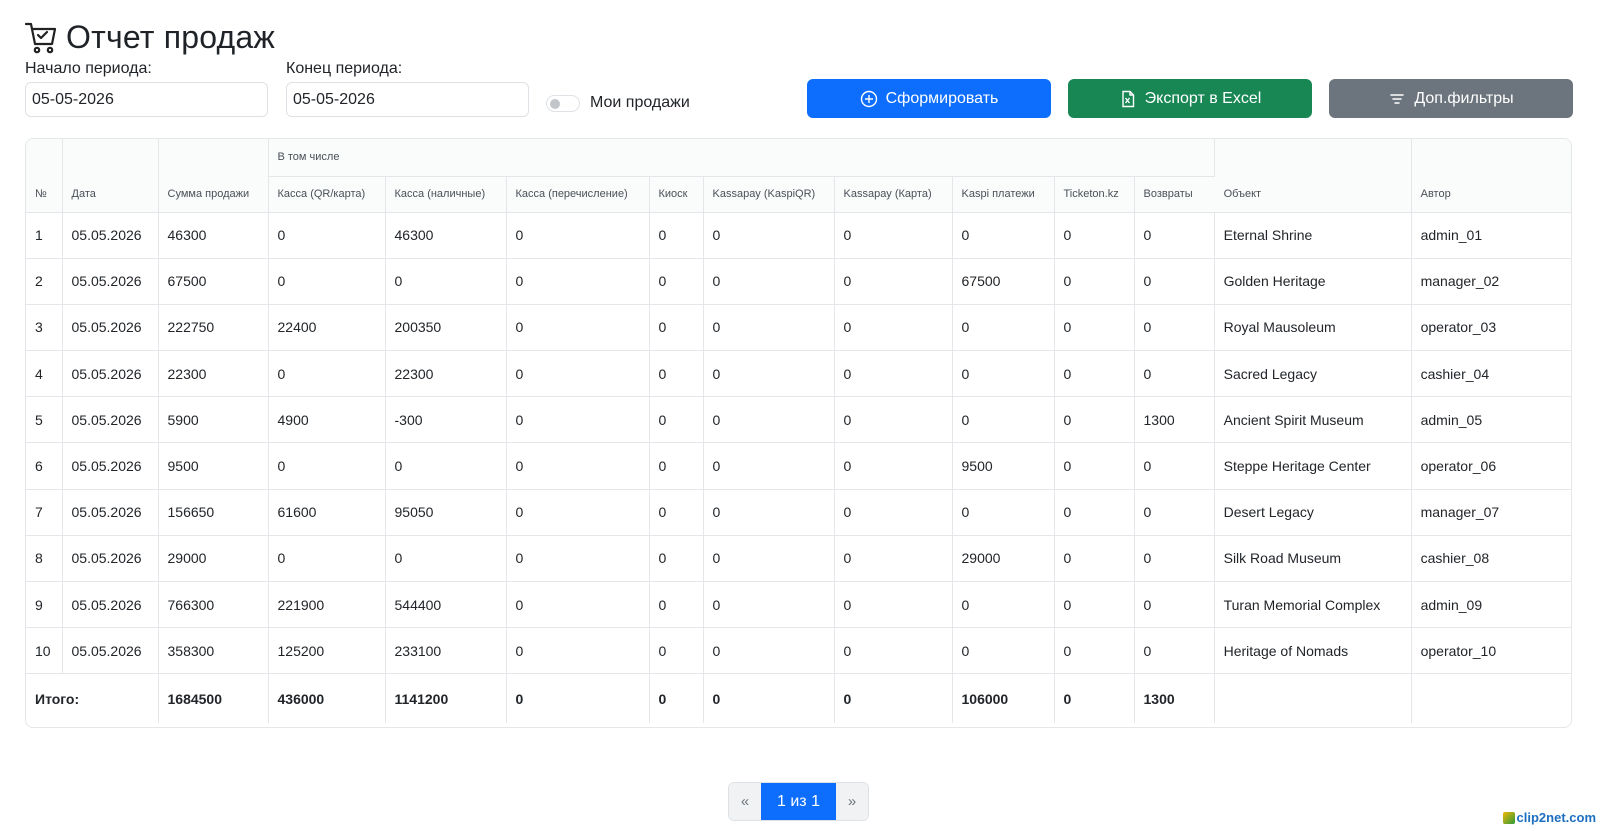  I want to click on cell-author: cashier_04, so click(1491, 374).